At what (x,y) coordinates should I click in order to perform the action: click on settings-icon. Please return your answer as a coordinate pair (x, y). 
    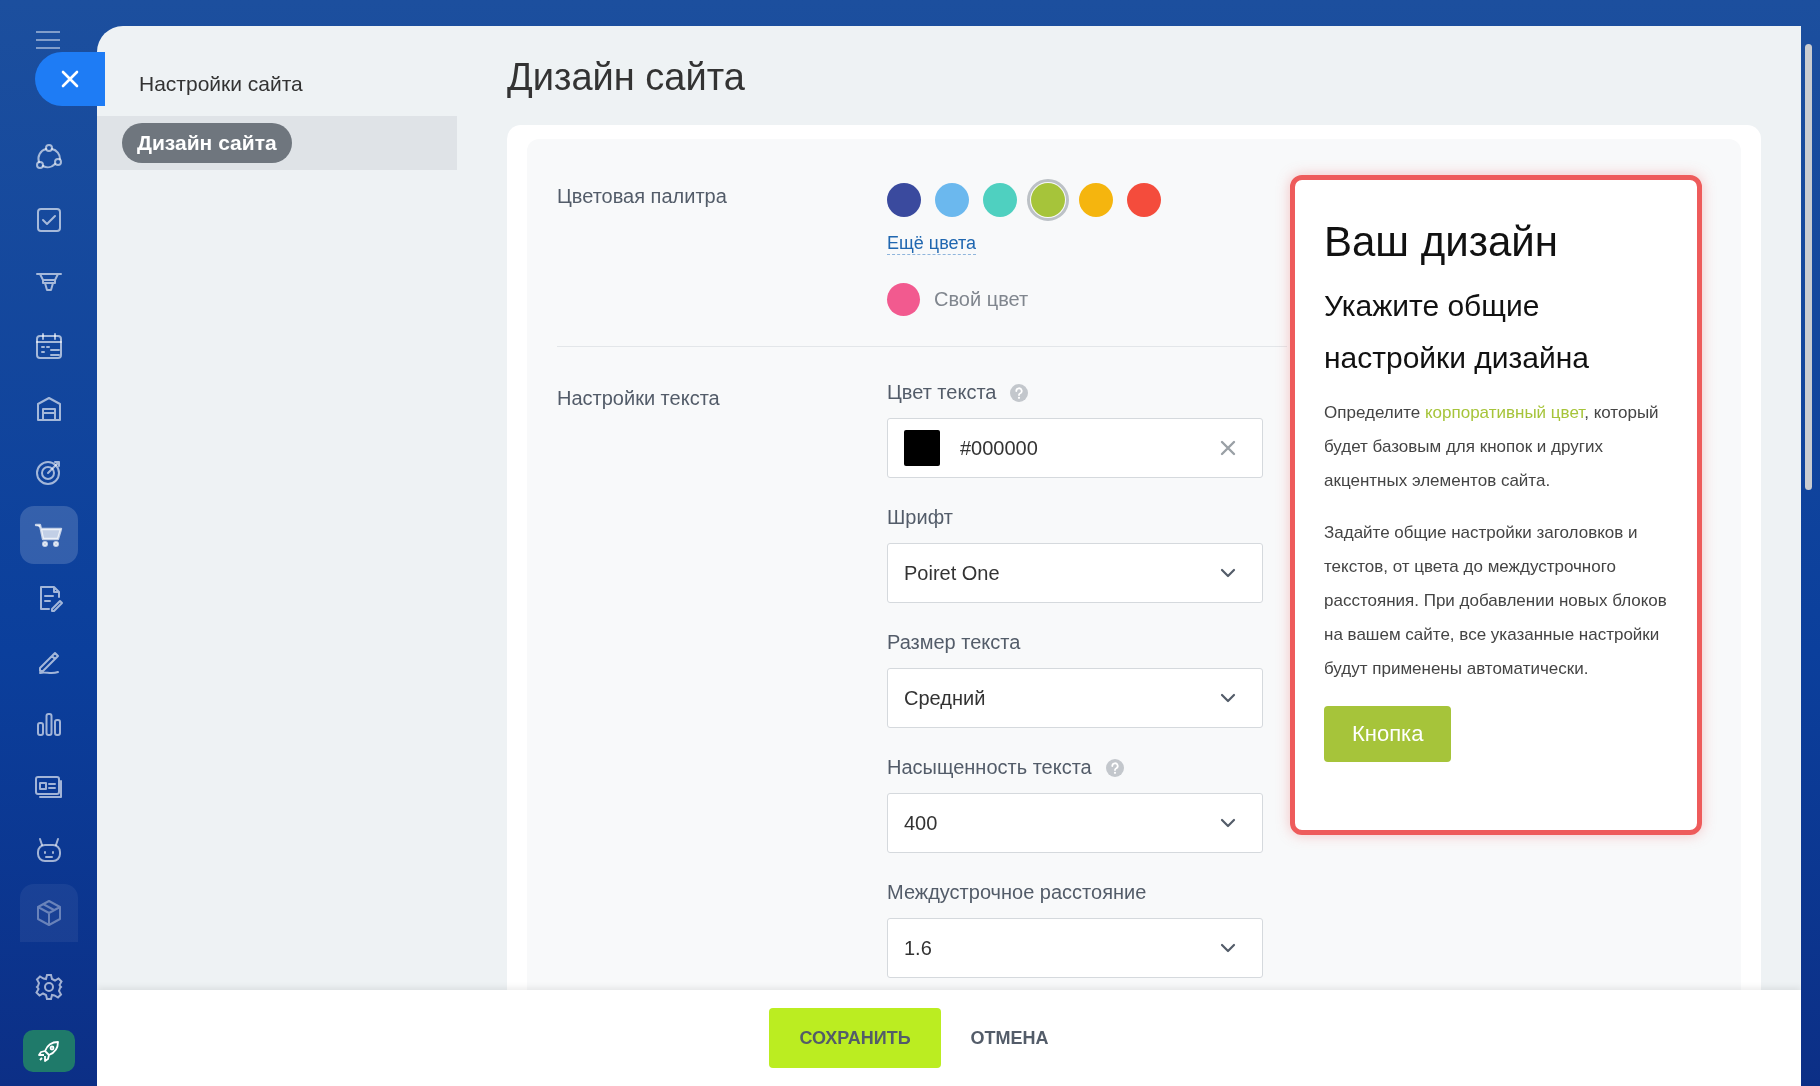
    Looking at the image, I should click on (48, 987).